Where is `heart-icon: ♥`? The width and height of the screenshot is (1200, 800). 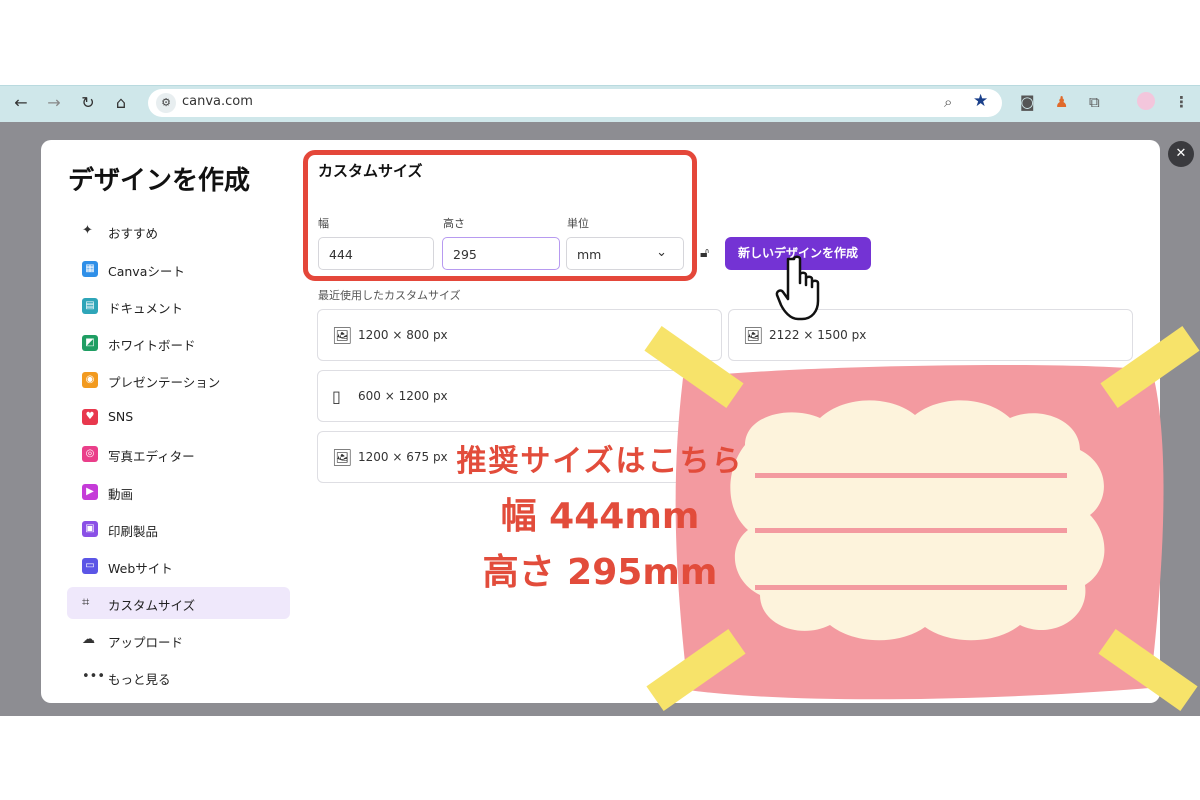 heart-icon: ♥ is located at coordinates (90, 417).